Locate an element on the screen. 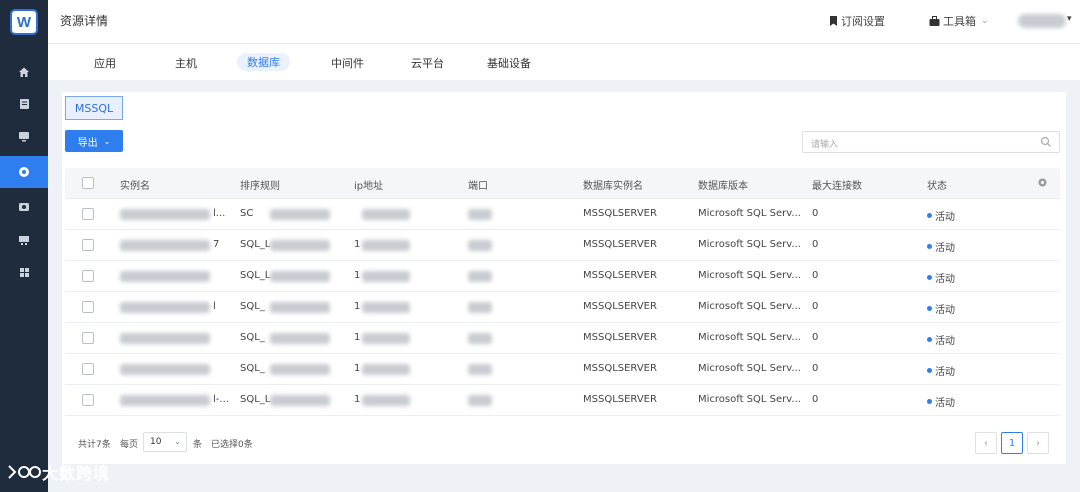 The height and width of the screenshot is (492, 1080). sidebar-item-camera is located at coordinates (24, 206).